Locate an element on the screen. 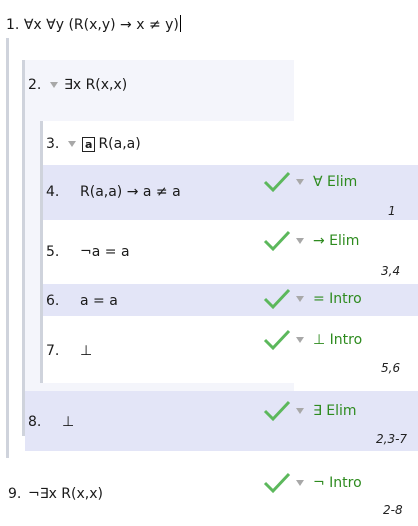 This screenshot has height=526, width=418. line-number: 2. is located at coordinates (35, 85).